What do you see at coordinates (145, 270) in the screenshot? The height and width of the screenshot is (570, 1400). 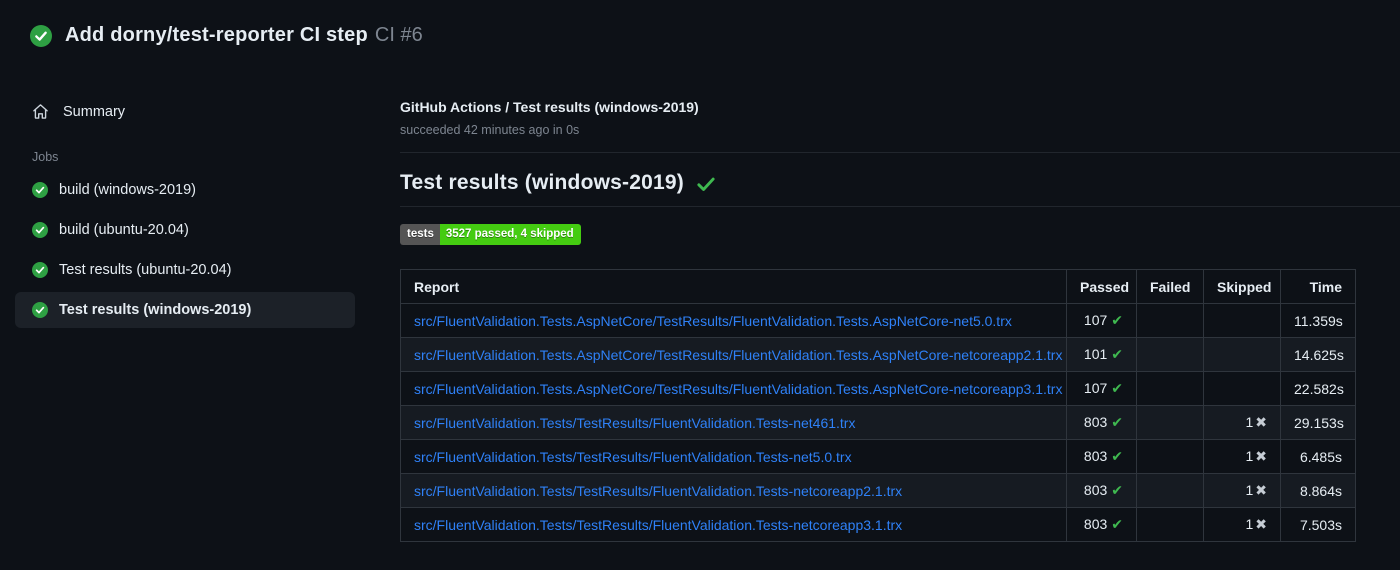 I see `job-label: Test results (ubuntu-20.04)` at bounding box center [145, 270].